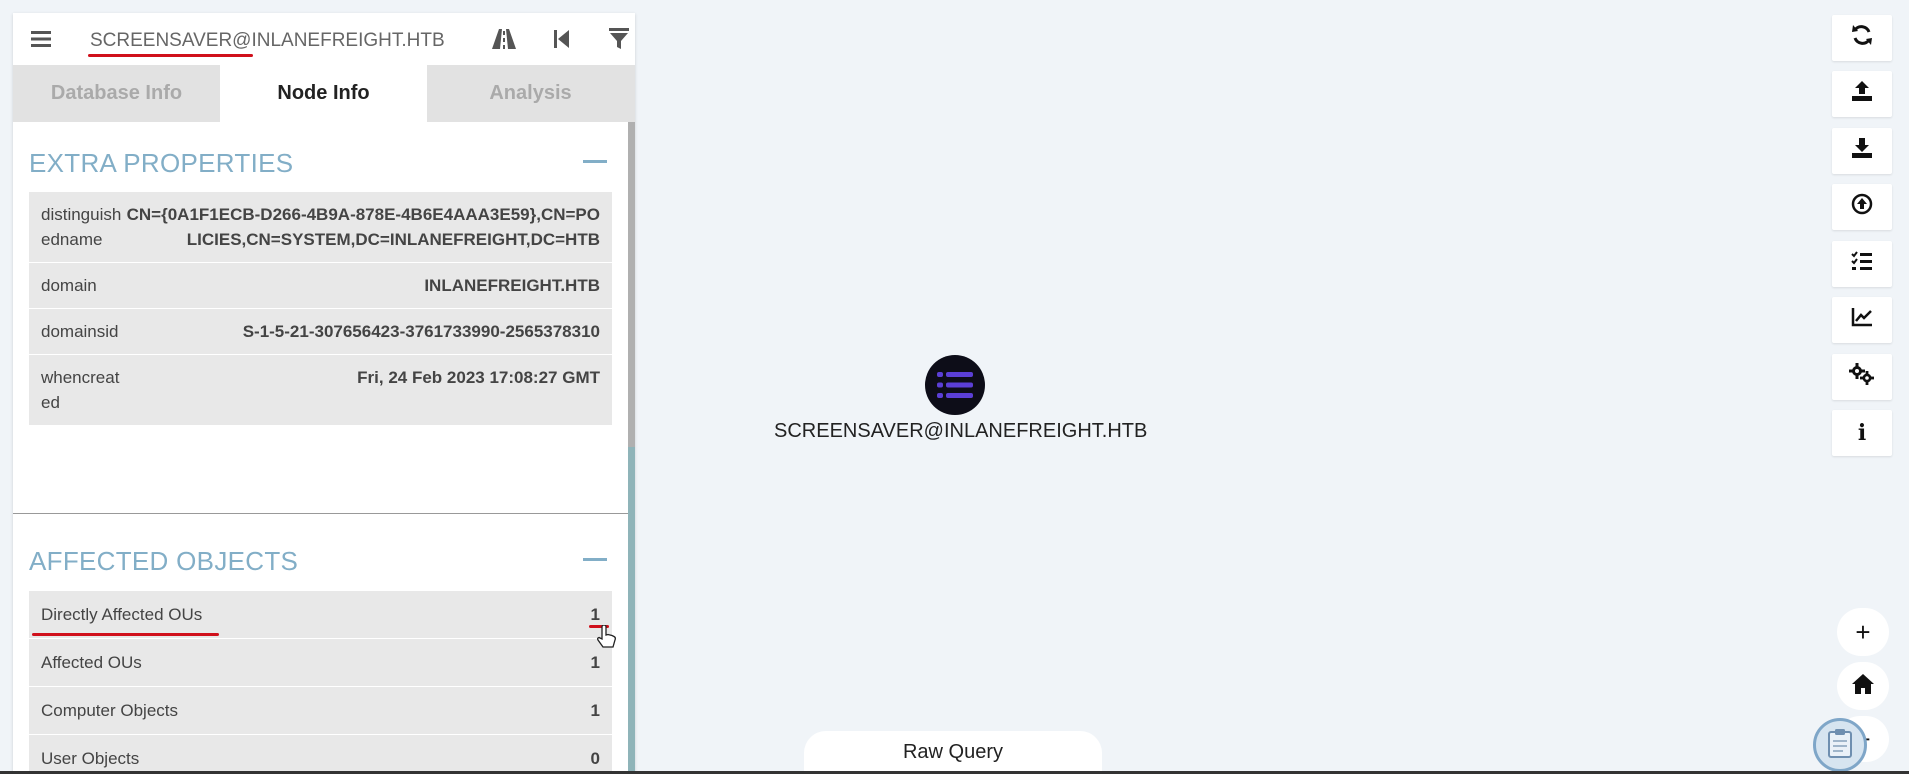 The image size is (1909, 774). Describe the element at coordinates (81, 227) in the screenshot. I see `property-key: distinguishedname` at that location.